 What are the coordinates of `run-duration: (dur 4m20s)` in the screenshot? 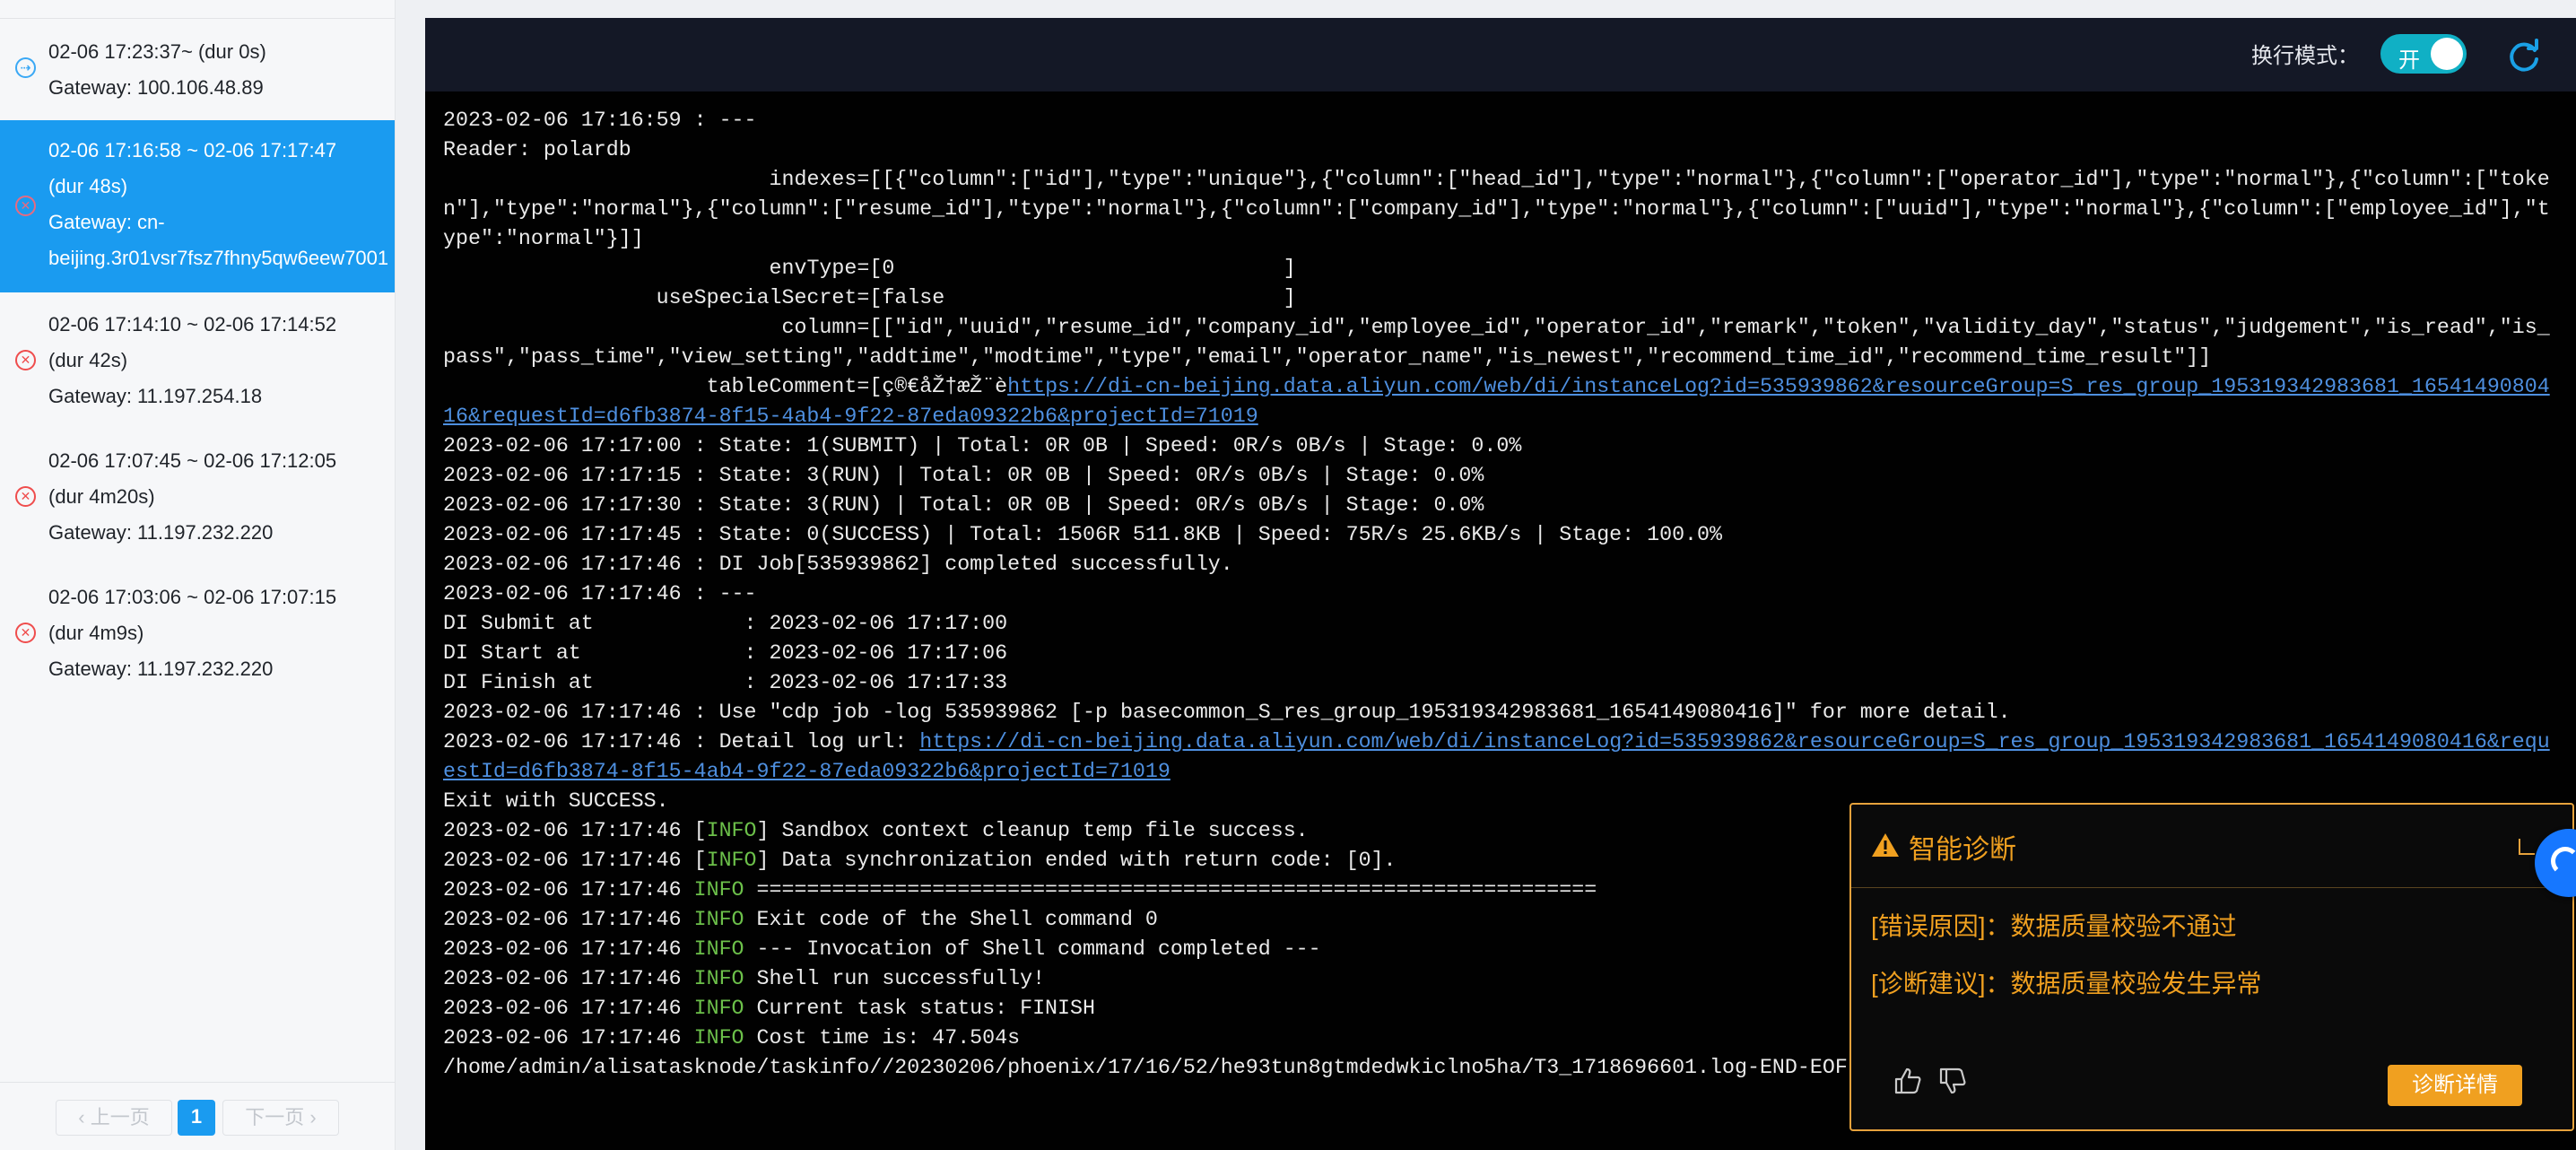 It's located at (101, 497).